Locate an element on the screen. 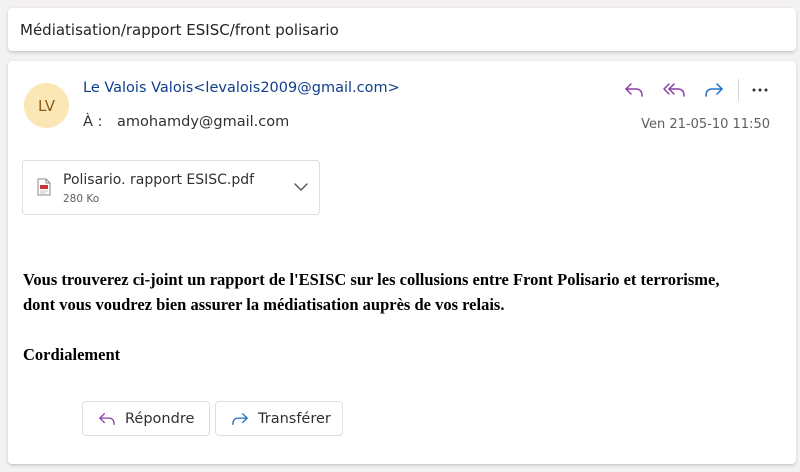 This screenshot has height=472, width=800. reply-pill-button: Répondre is located at coordinates (146, 418).